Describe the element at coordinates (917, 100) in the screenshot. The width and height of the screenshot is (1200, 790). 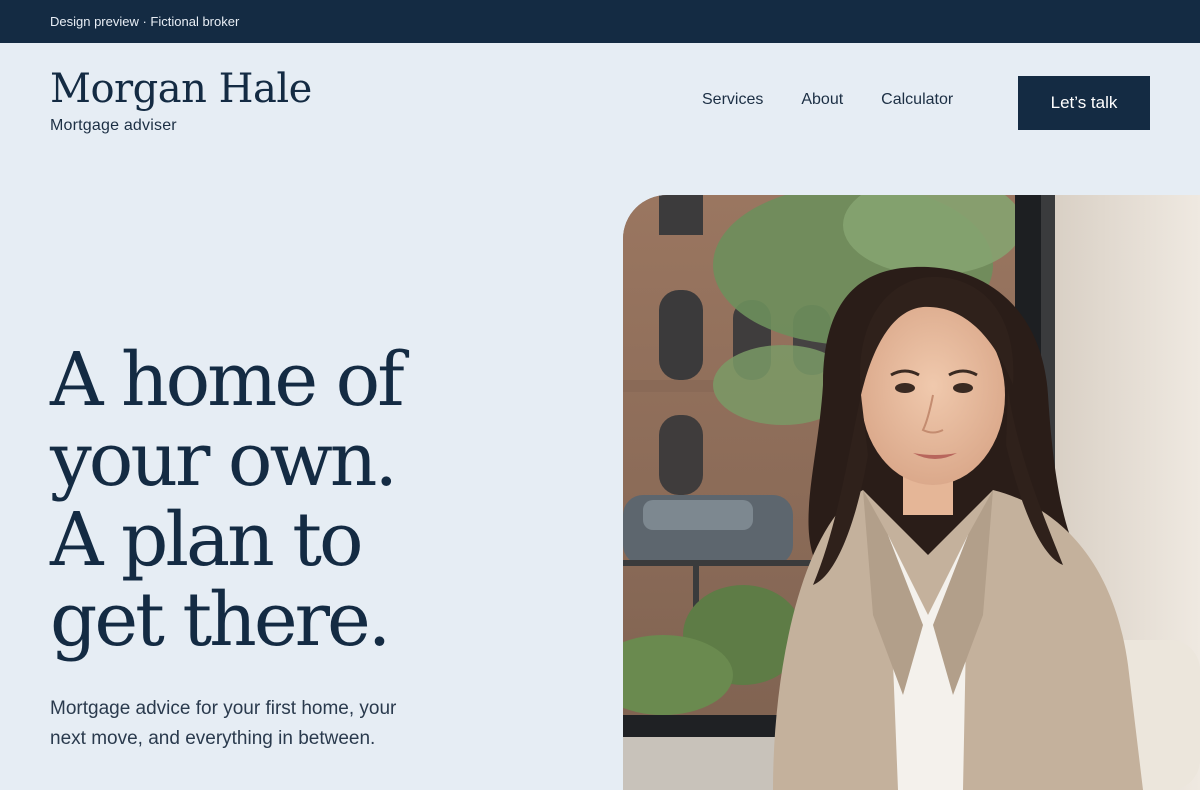
I see `nav-item-calculator: Calculator` at that location.